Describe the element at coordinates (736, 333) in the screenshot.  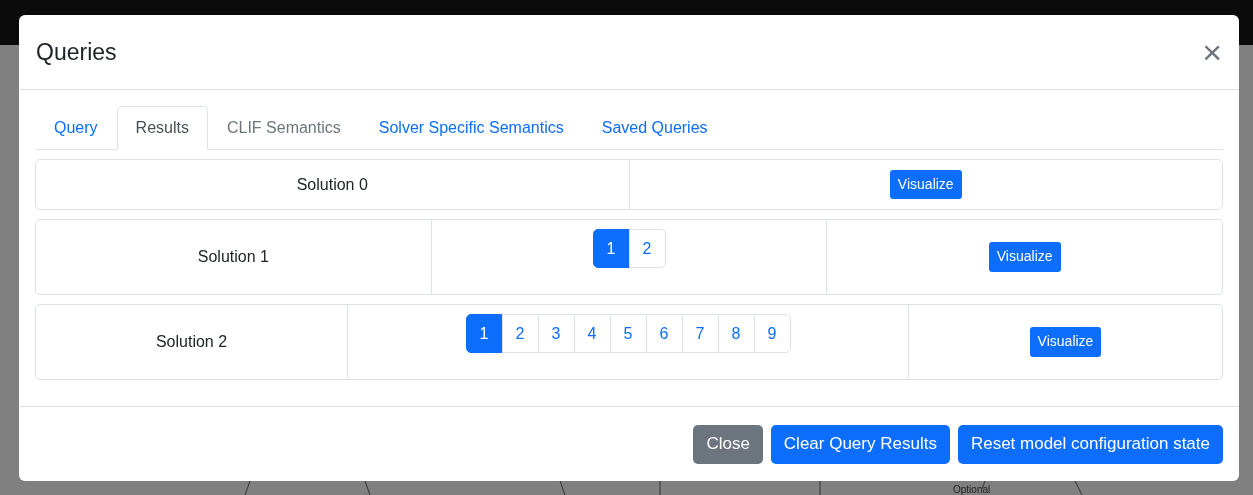
I see `page-link: 8` at that location.